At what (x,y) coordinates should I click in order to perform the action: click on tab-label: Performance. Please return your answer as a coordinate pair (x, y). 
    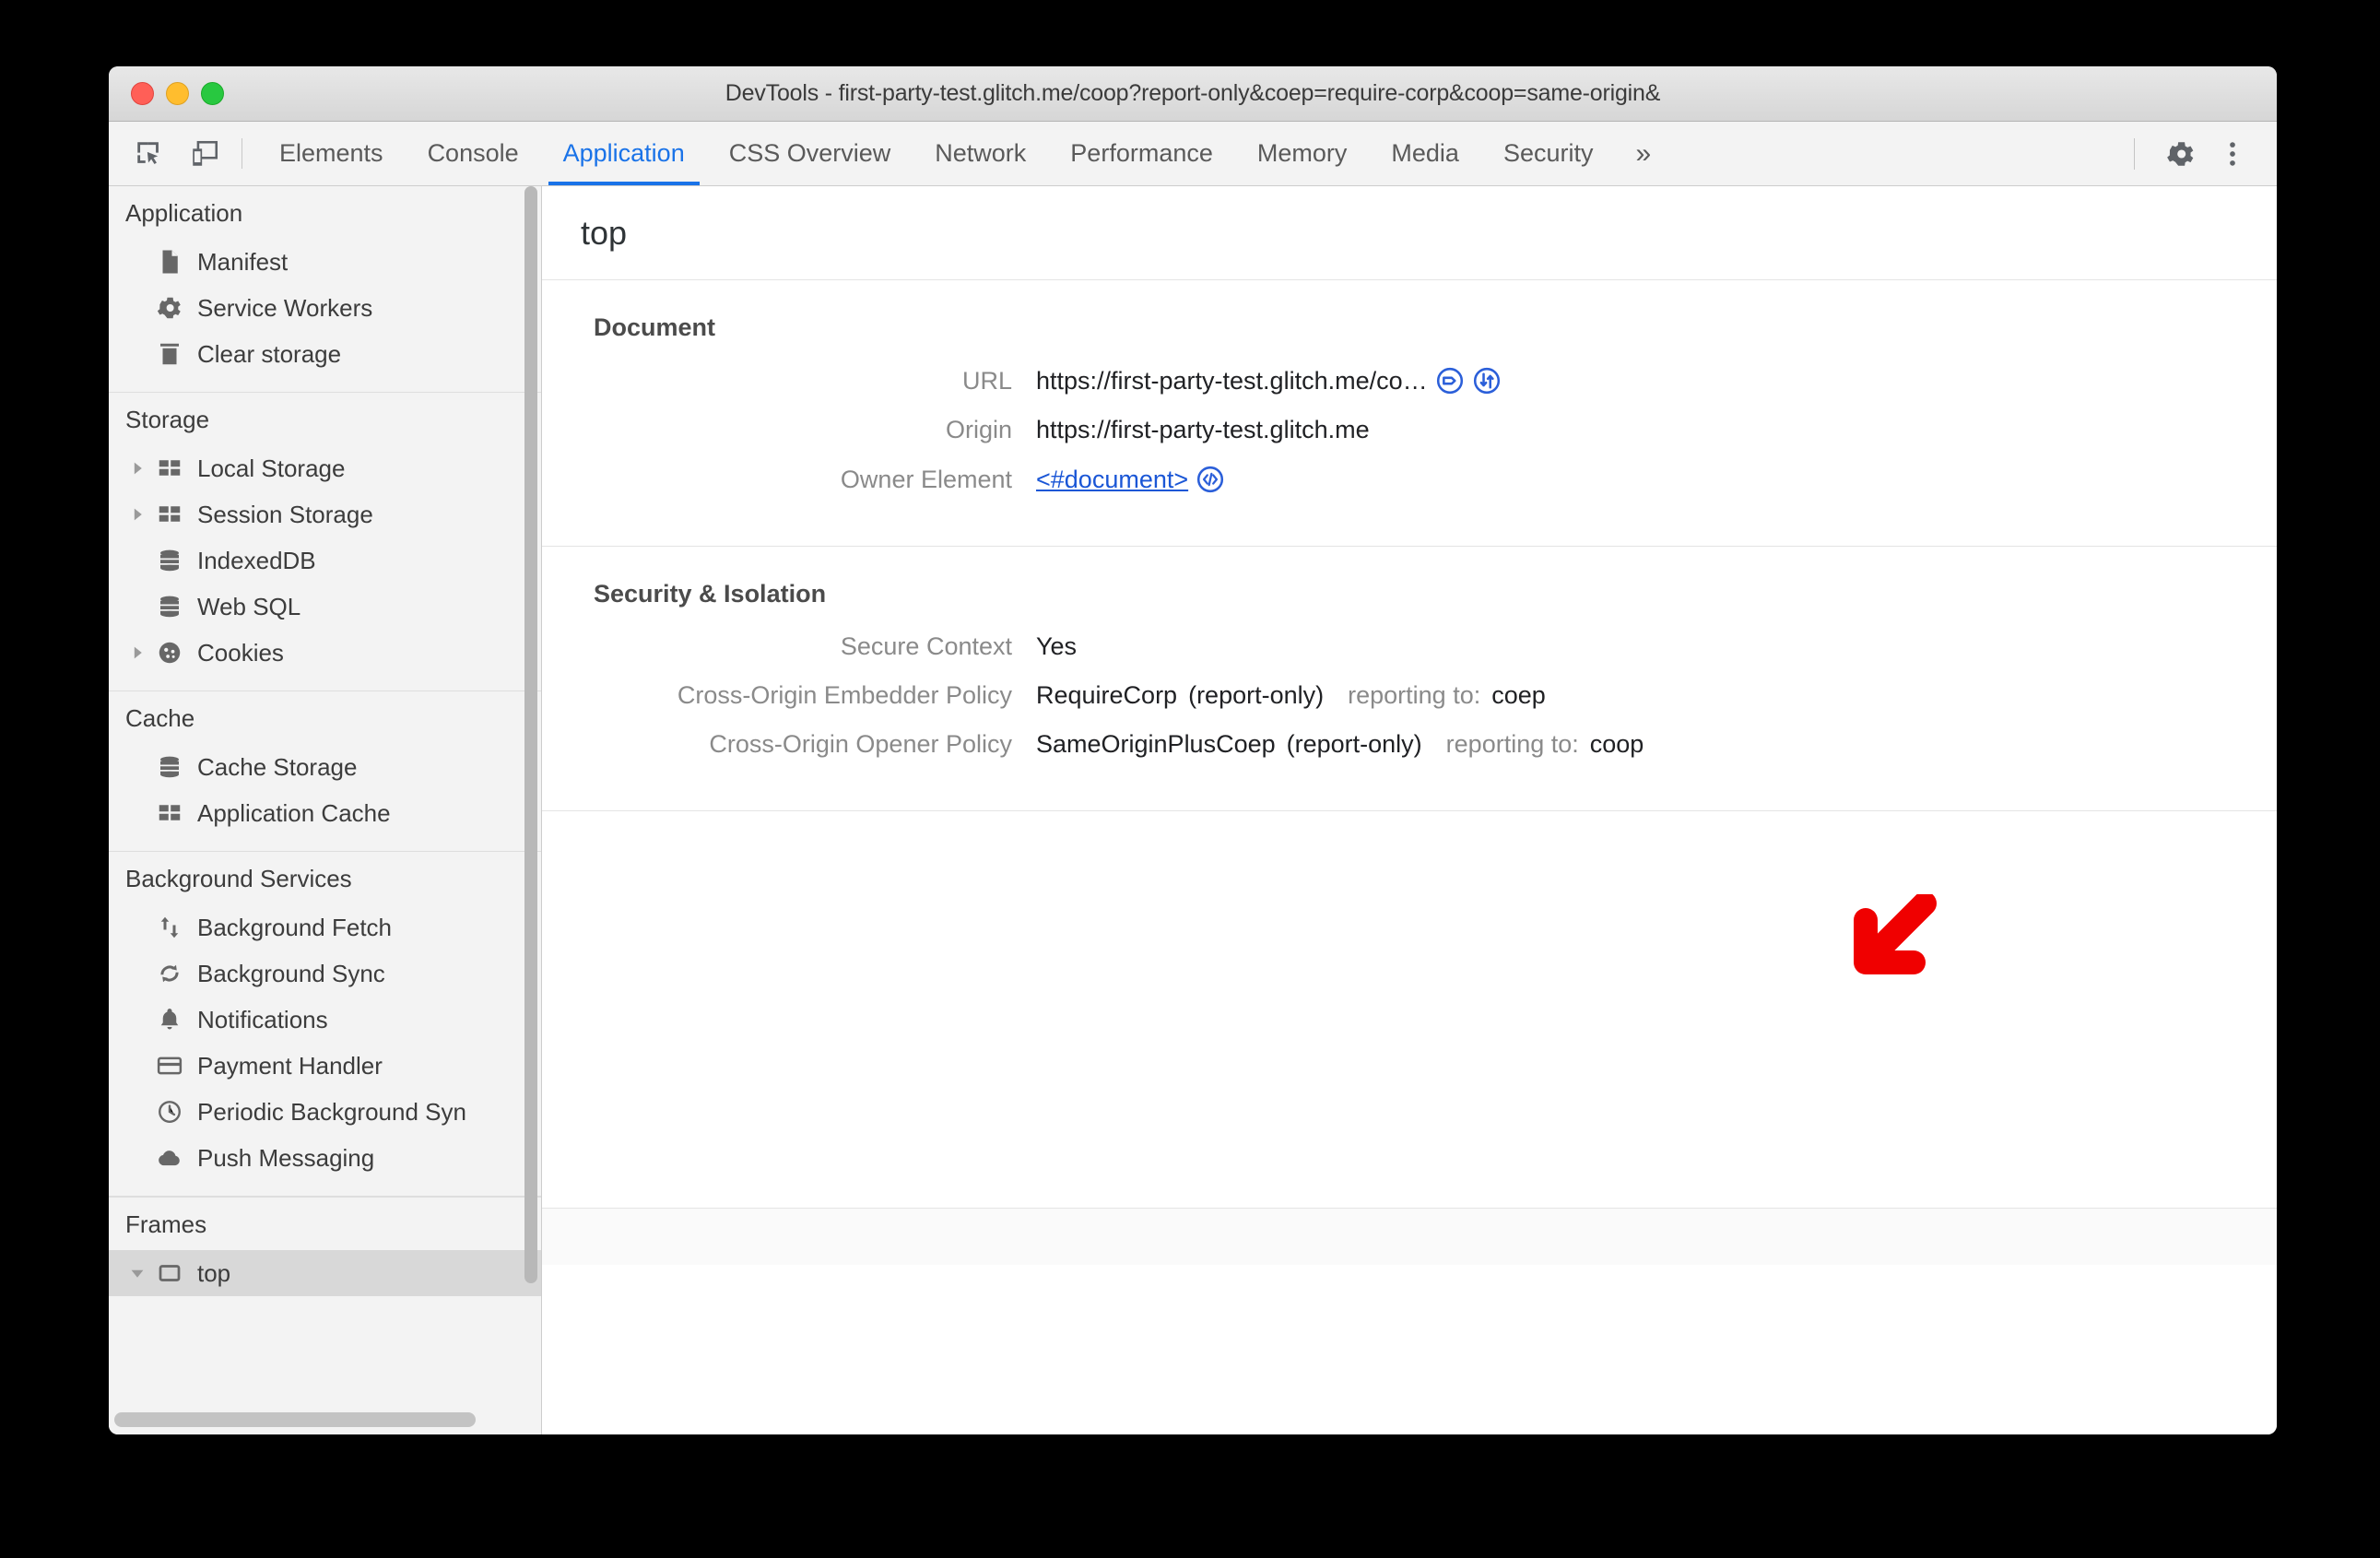
    Looking at the image, I should click on (1141, 153).